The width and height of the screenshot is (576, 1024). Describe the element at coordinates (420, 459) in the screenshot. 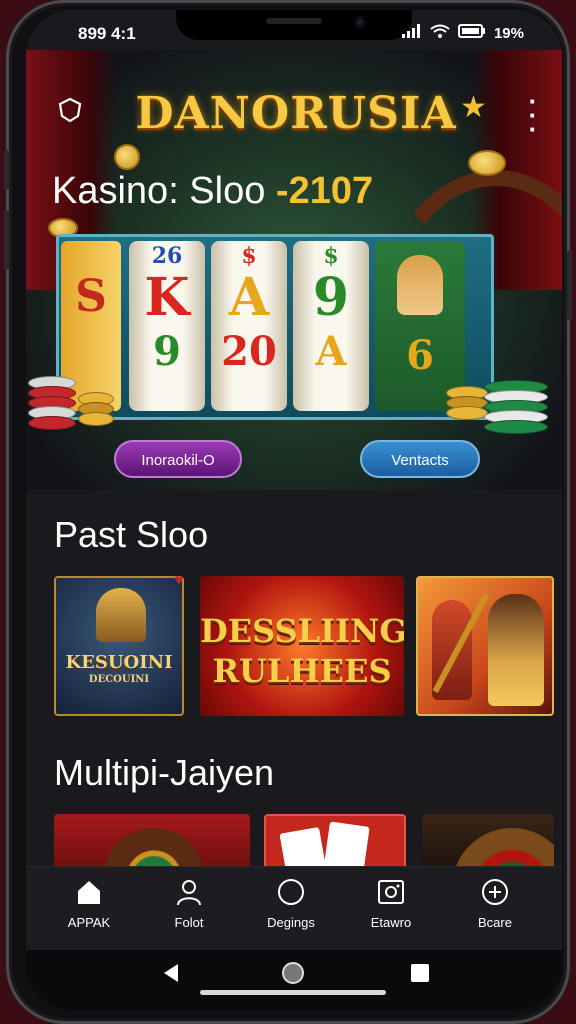

I see `secondary-action-button: Ventacts` at that location.